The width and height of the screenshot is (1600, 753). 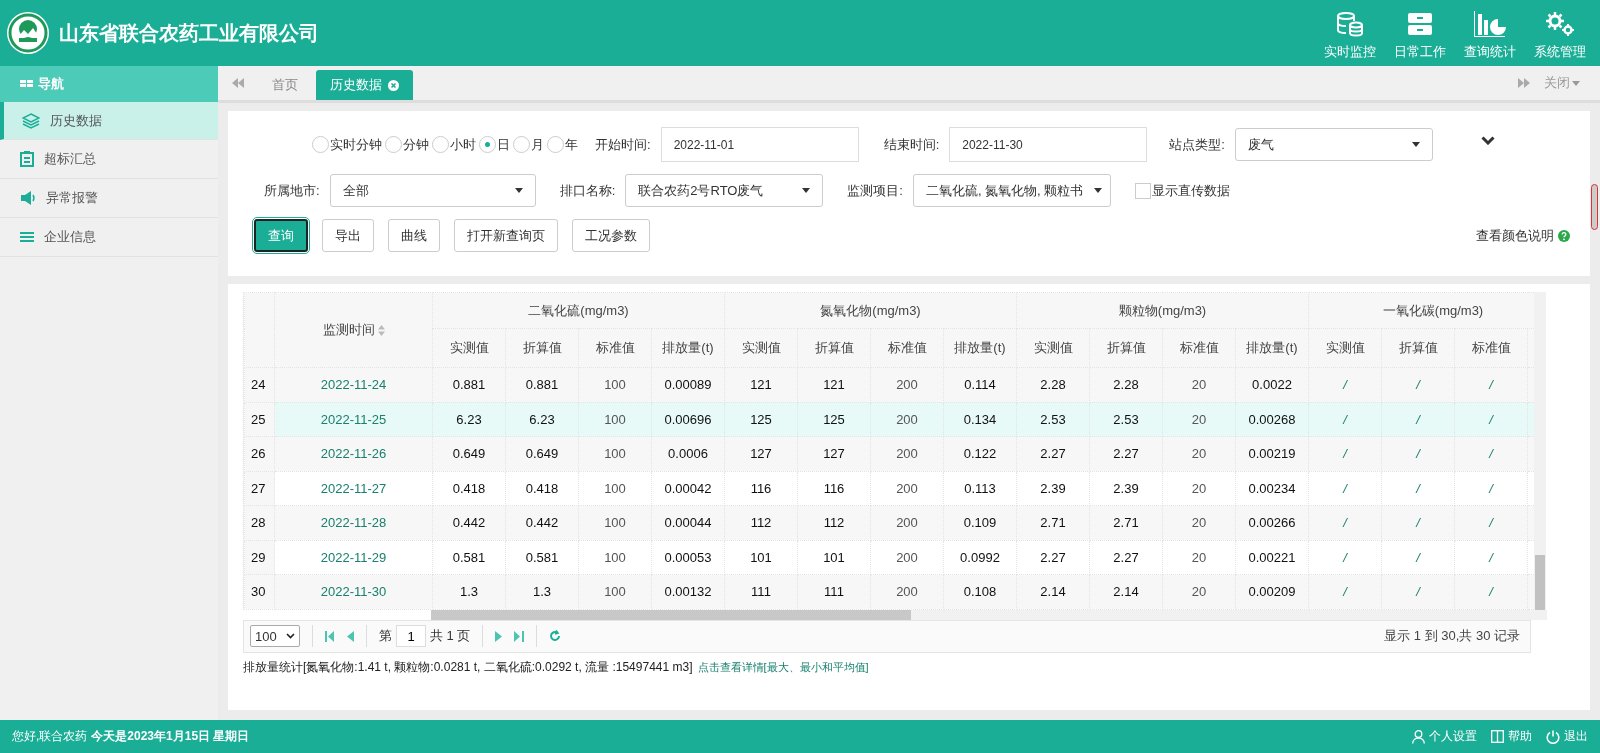 What do you see at coordinates (1126, 384) in the screenshot?
I see `table-cell: 2.28` at bounding box center [1126, 384].